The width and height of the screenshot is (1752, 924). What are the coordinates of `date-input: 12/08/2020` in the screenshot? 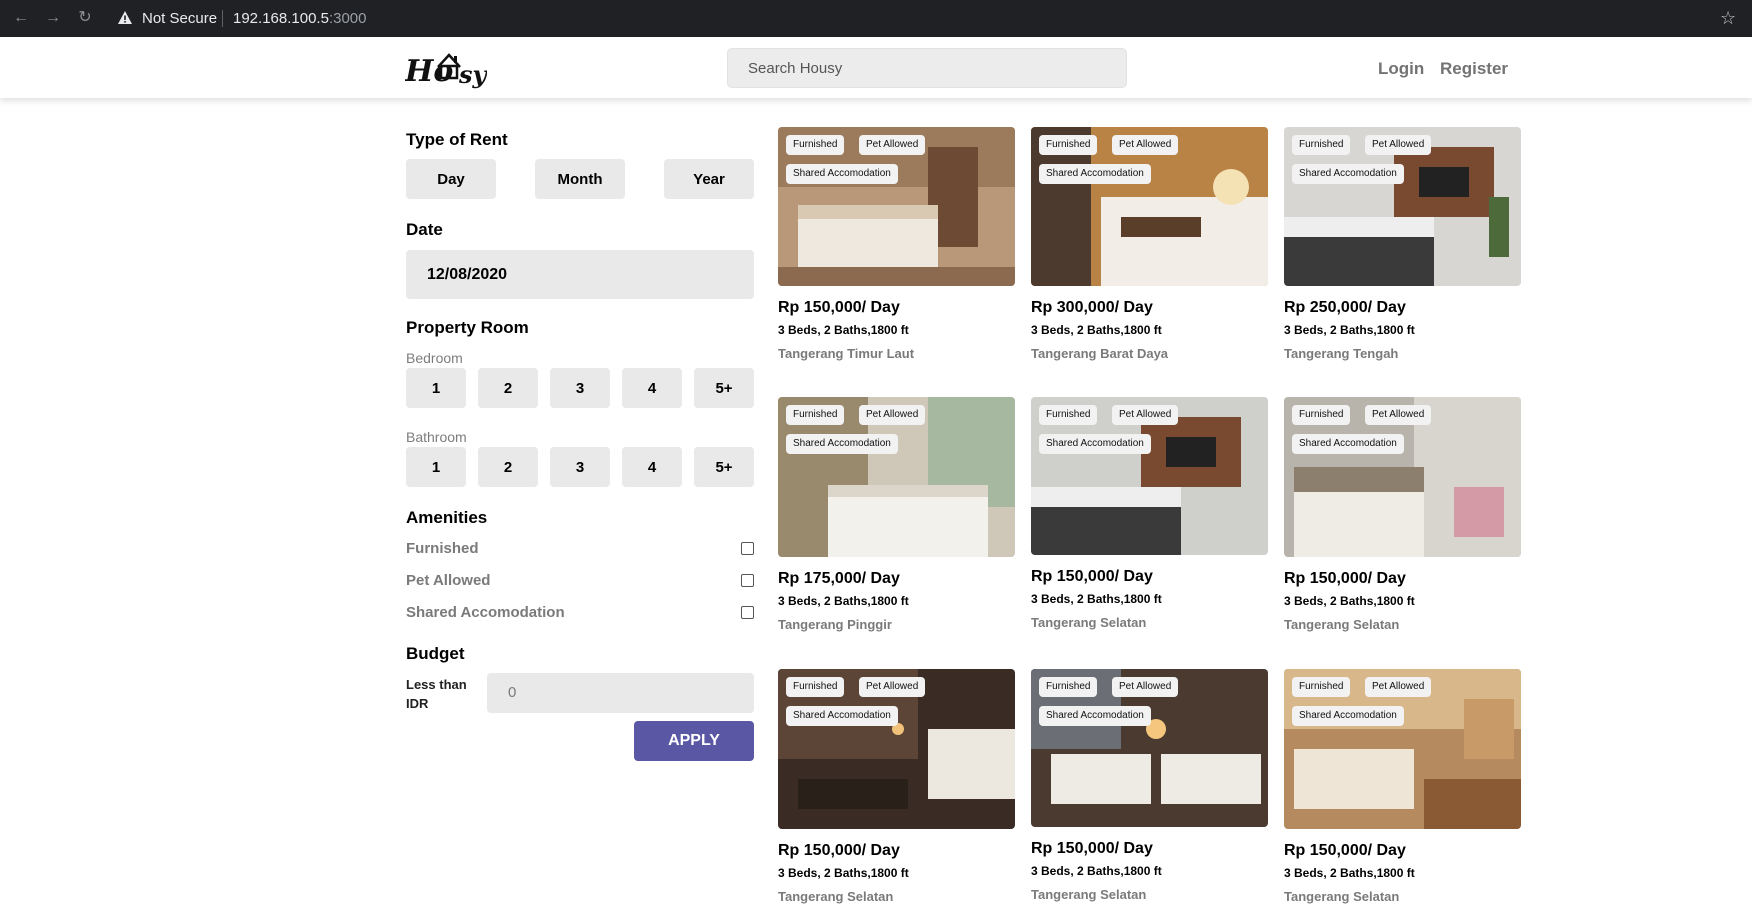 It's located at (580, 274).